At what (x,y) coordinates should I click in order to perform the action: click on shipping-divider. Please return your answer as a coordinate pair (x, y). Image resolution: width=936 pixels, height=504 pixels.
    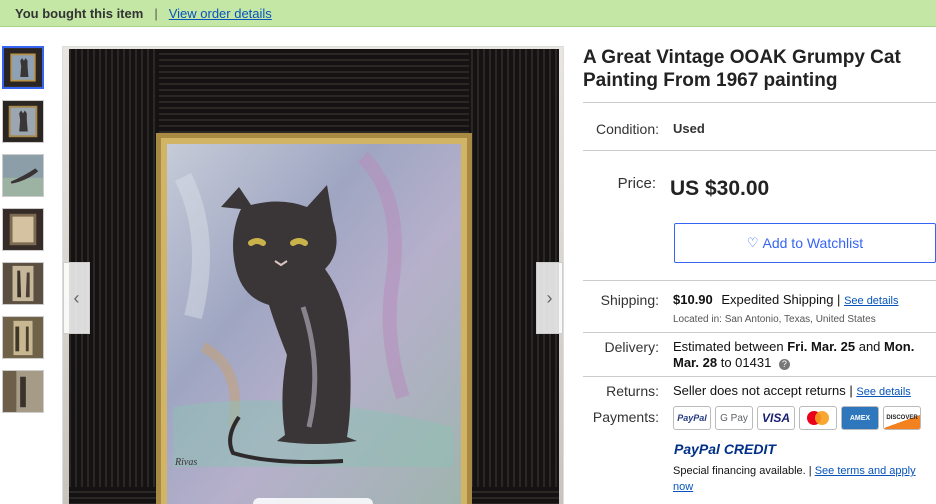
    Looking at the image, I should click on (759, 332).